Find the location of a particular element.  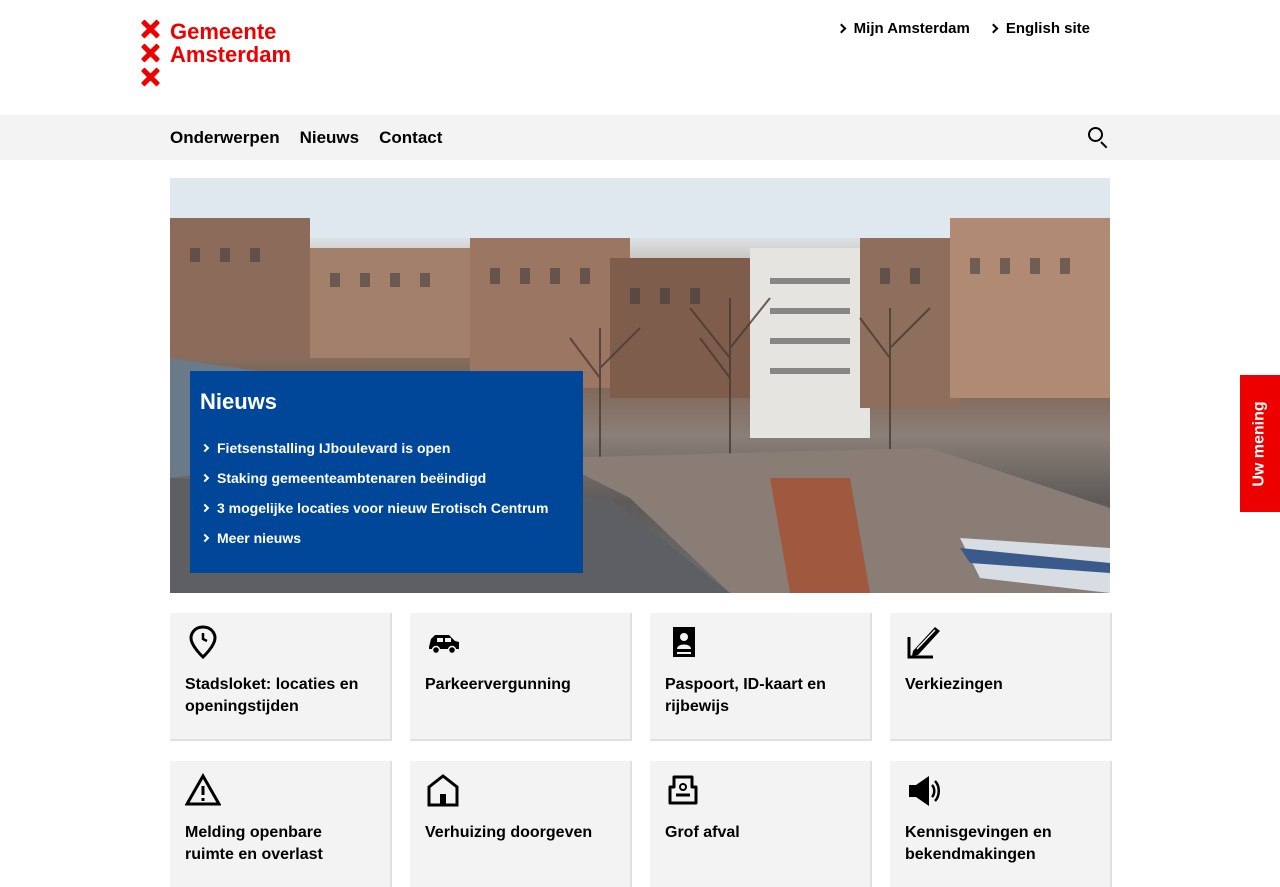

news-title: Nieuws is located at coordinates (239, 401).